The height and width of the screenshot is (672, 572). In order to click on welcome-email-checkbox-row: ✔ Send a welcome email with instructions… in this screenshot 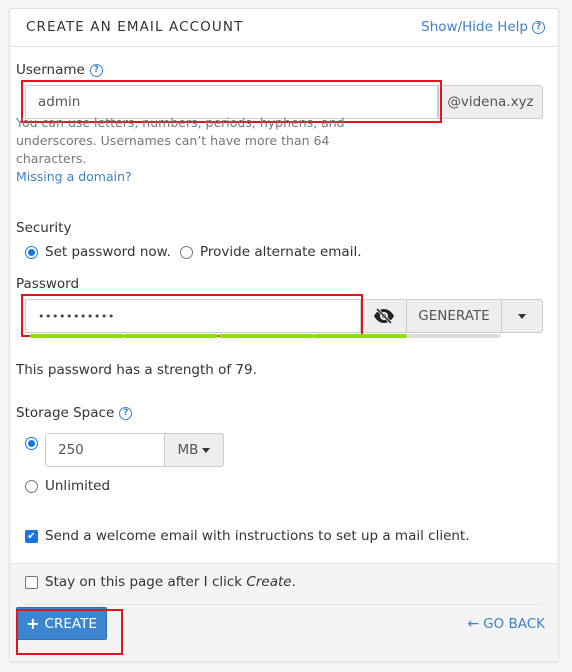, I will do `click(247, 536)`.